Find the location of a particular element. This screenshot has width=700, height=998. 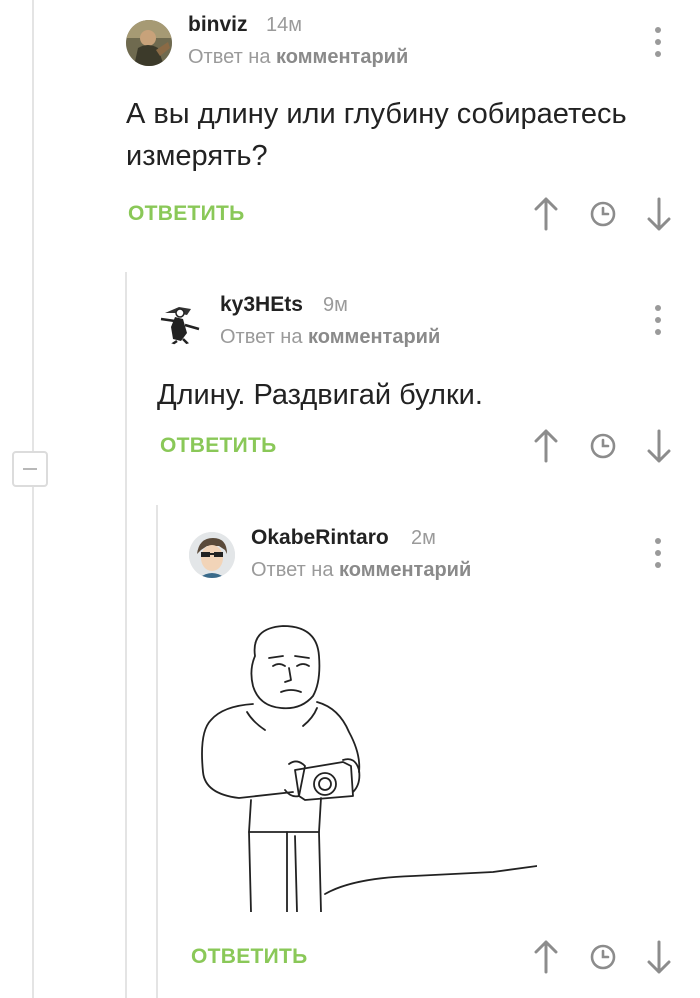

user-drawing-icon is located at coordinates (180, 322).